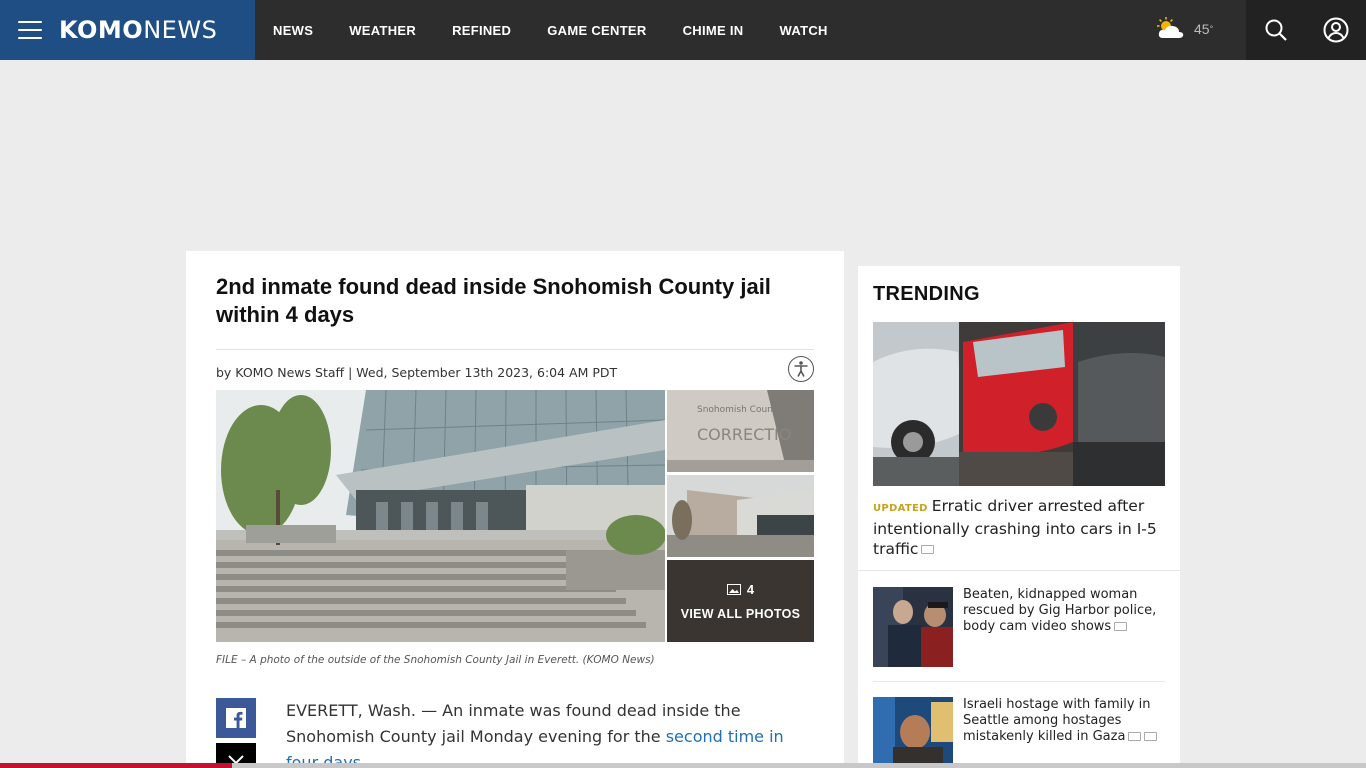  What do you see at coordinates (740, 516) in the screenshot?
I see `gallery-thumbnail` at bounding box center [740, 516].